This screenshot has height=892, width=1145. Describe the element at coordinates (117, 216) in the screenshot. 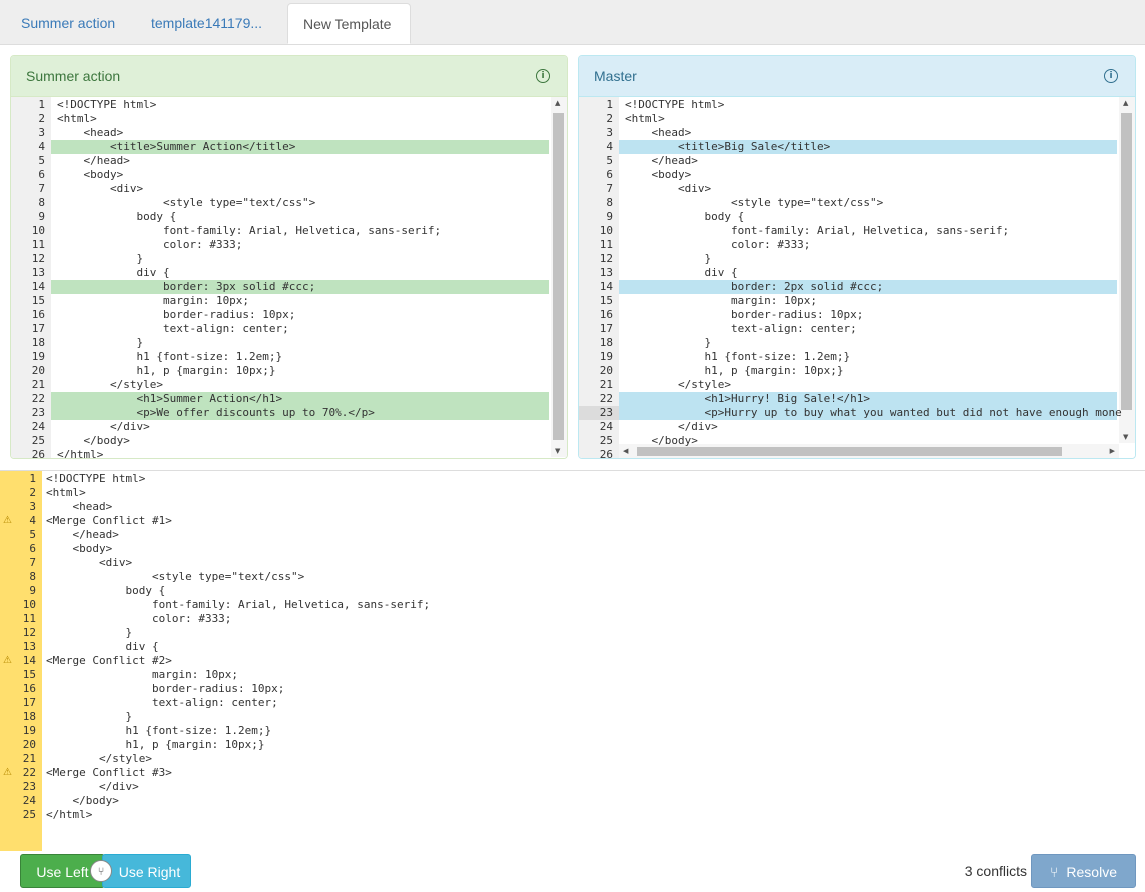

I see `code-line: body {` at that location.